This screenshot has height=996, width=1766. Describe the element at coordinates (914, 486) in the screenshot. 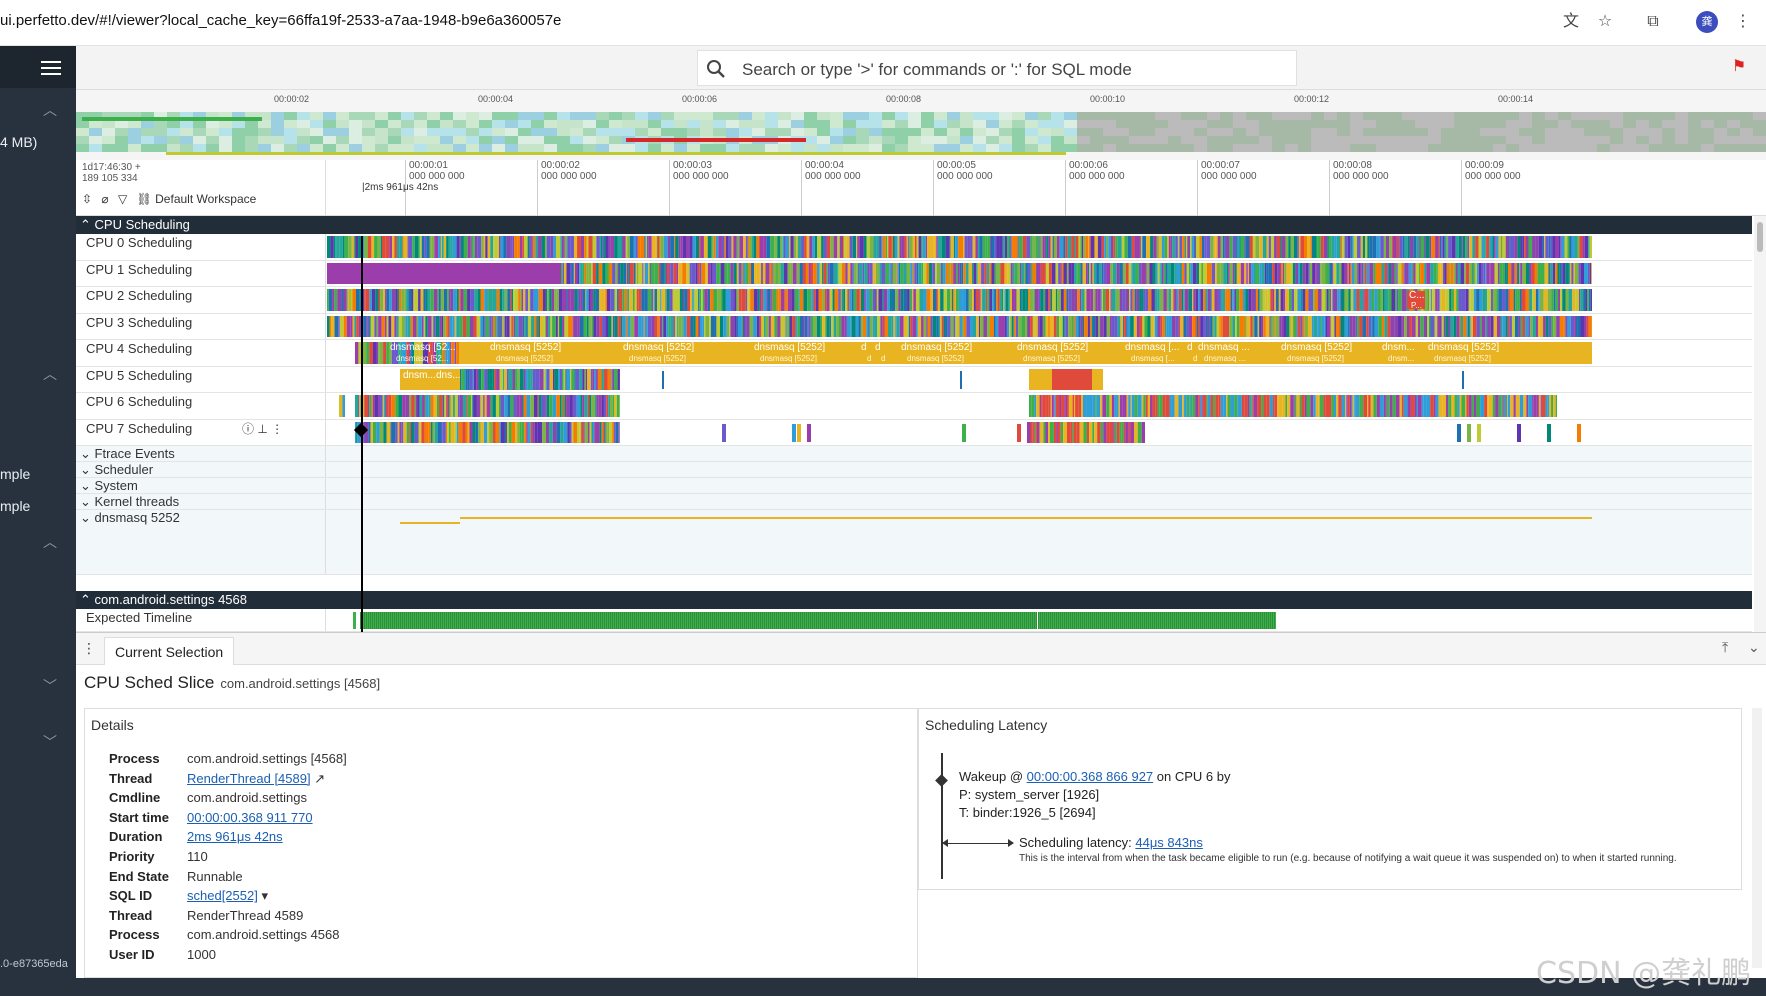

I see `track-group-2: ⌄ System` at that location.